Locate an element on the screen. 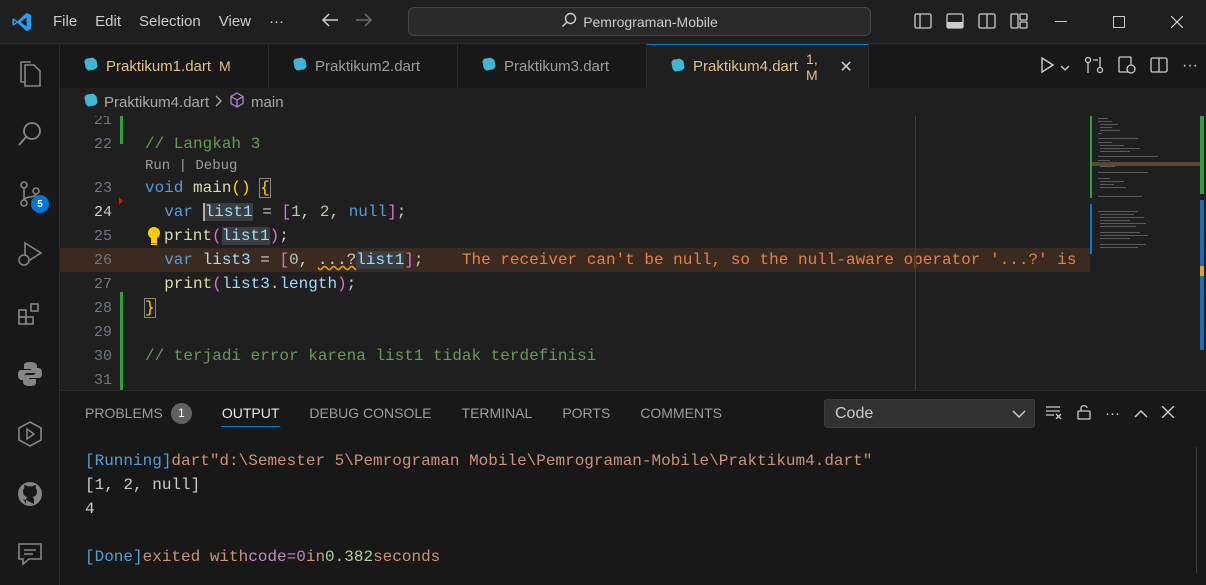 The height and width of the screenshot is (585, 1206). maximize-panel-icon is located at coordinates (1141, 413).